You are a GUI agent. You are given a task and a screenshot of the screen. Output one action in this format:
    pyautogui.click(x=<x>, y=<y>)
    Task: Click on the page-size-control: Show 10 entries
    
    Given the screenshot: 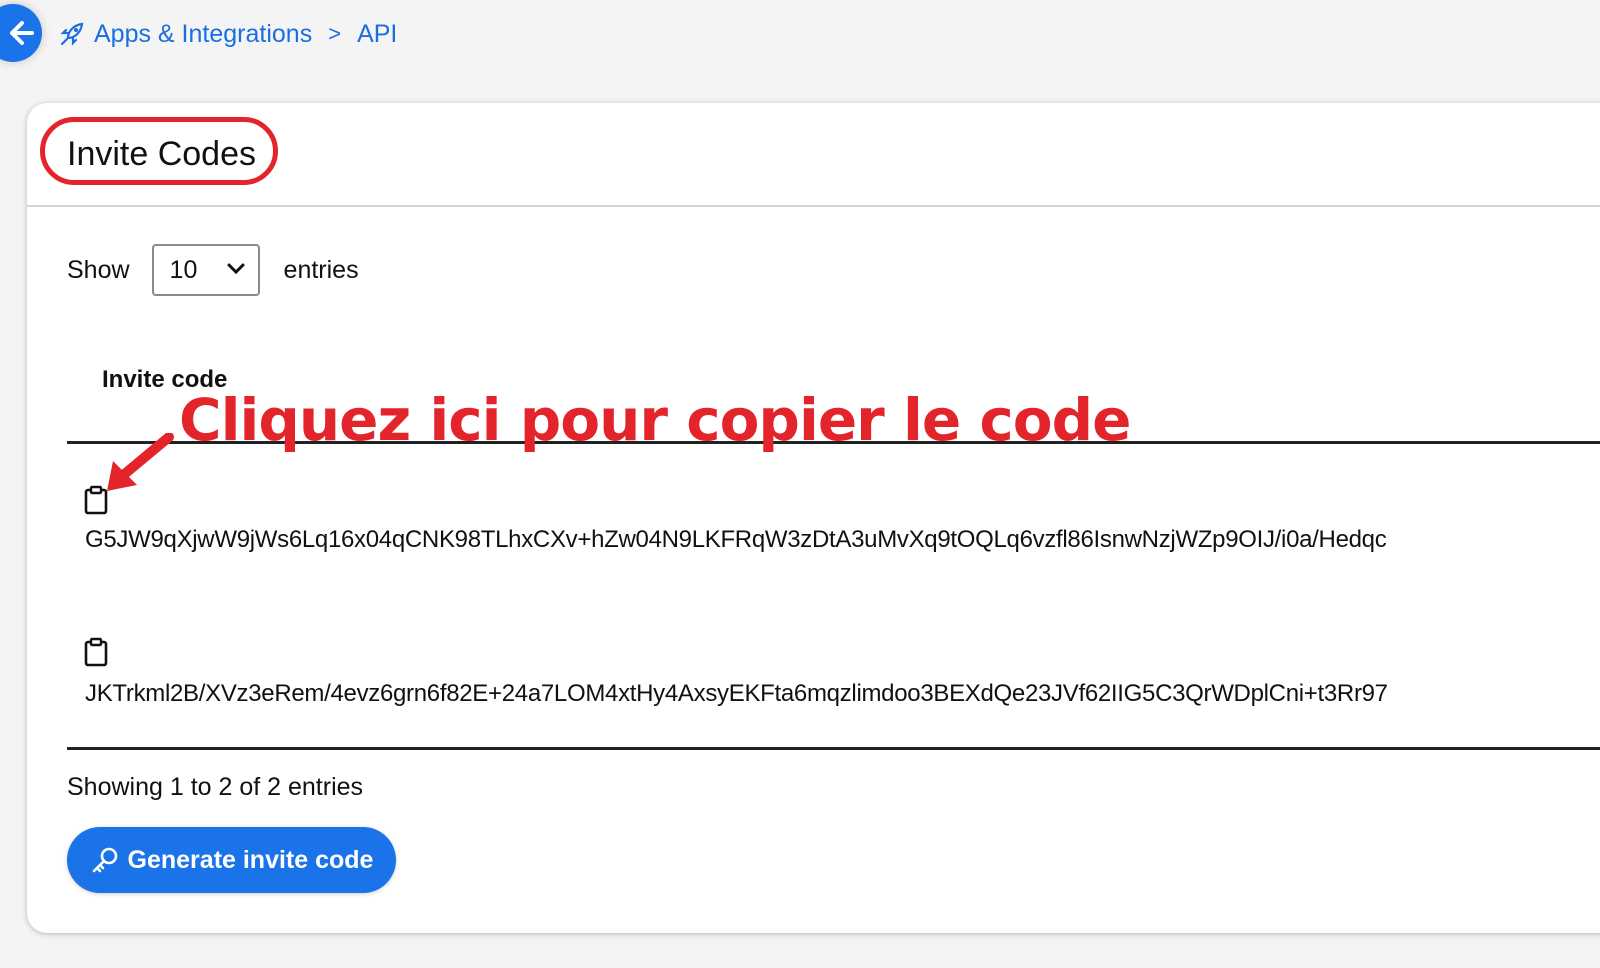 What is the action you would take?
    pyautogui.click(x=213, y=270)
    